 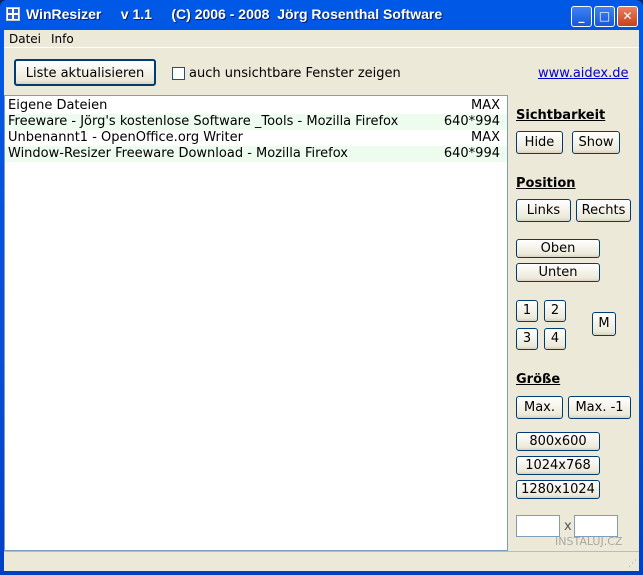 What do you see at coordinates (558, 489) in the screenshot?
I see `size-1280x1024-button: 1280x1024` at bounding box center [558, 489].